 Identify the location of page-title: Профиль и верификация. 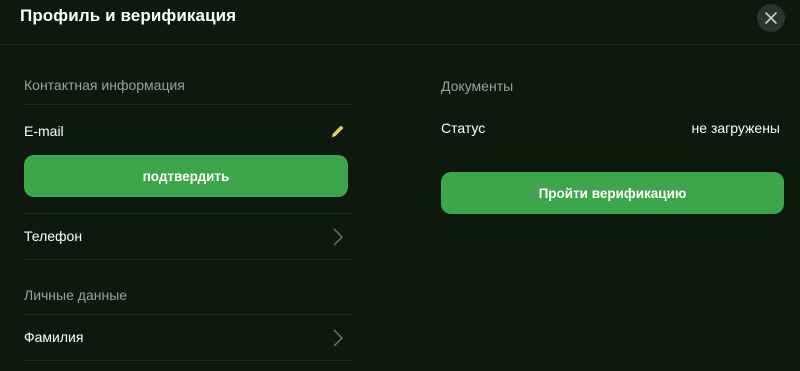
(128, 15).